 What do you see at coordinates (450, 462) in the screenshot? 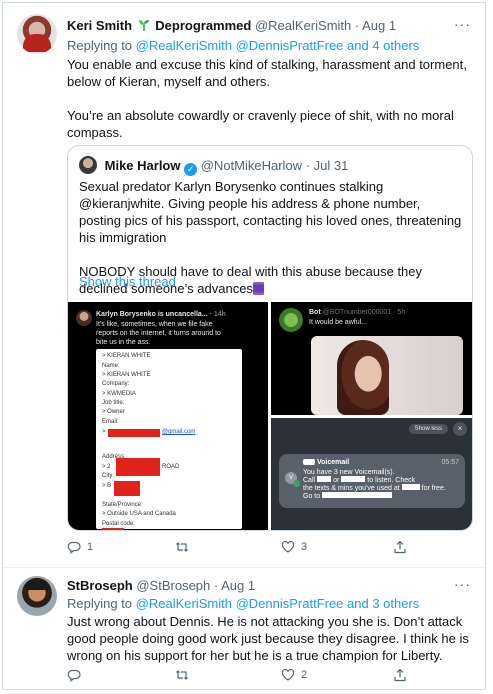
I see `voicemail-time: 05:57` at bounding box center [450, 462].